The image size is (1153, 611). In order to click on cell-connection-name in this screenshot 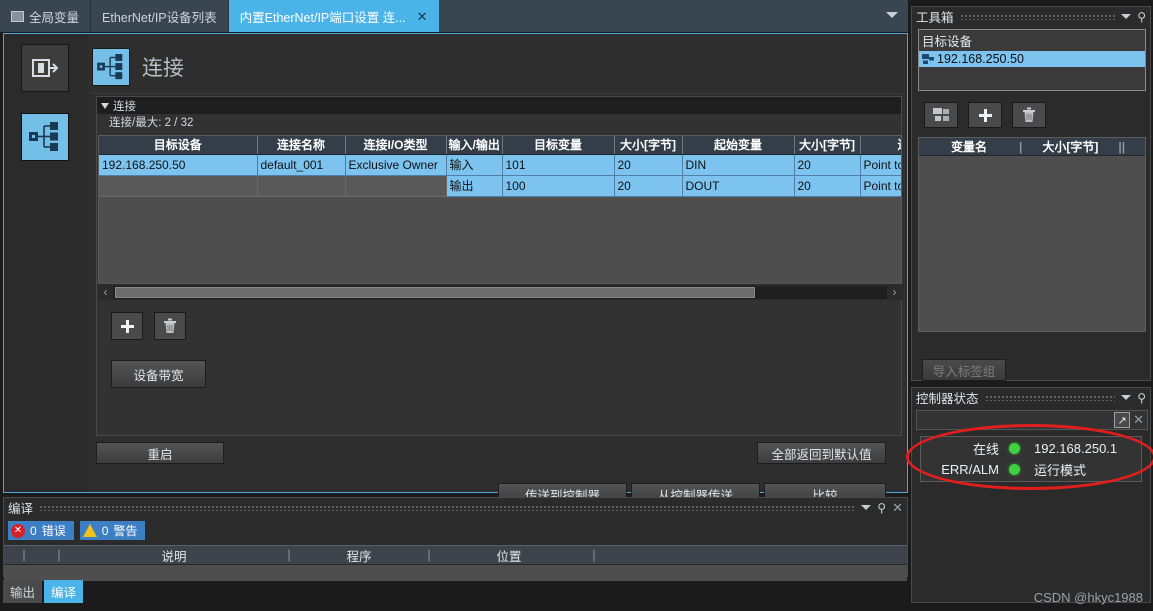, I will do `click(301, 186)`.